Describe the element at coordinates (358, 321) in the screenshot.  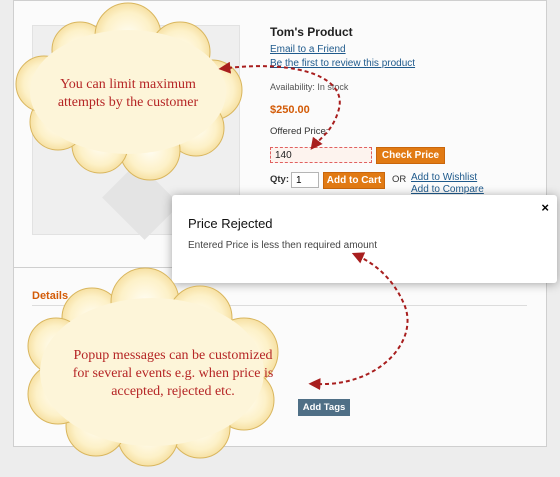
I see `arrow-bottom` at that location.